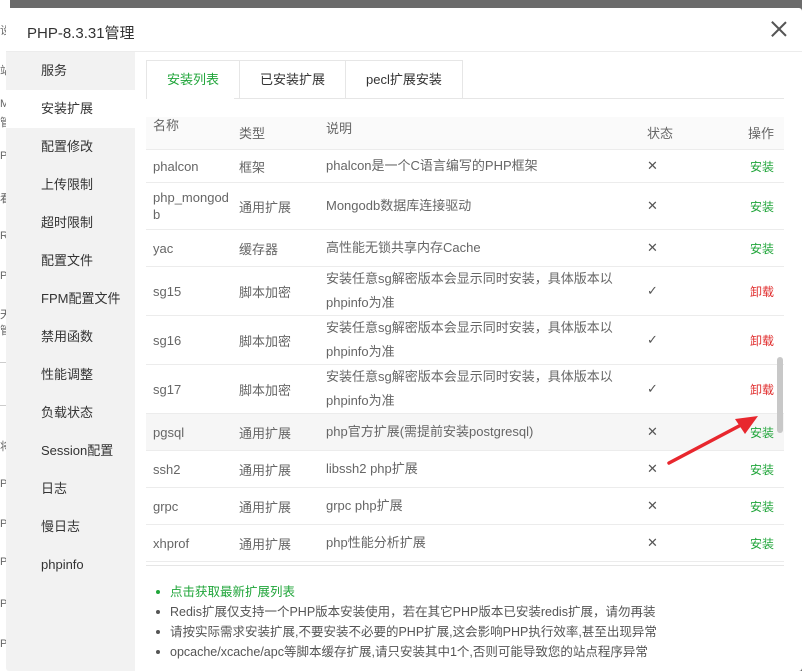  Describe the element at coordinates (705, 444) in the screenshot. I see `annotation-arrow-shaft` at that location.